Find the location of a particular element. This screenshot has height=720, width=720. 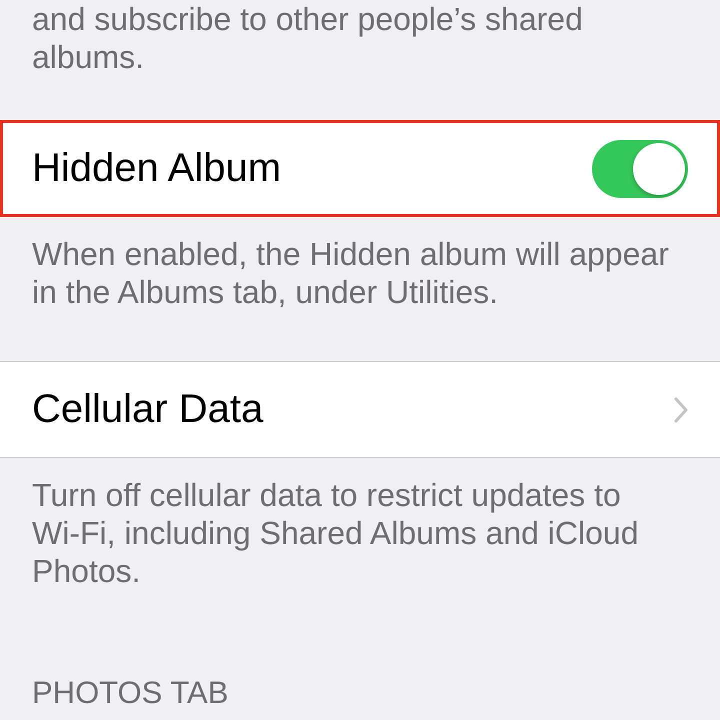

settings-row: Hidden Album is located at coordinates (360, 168).